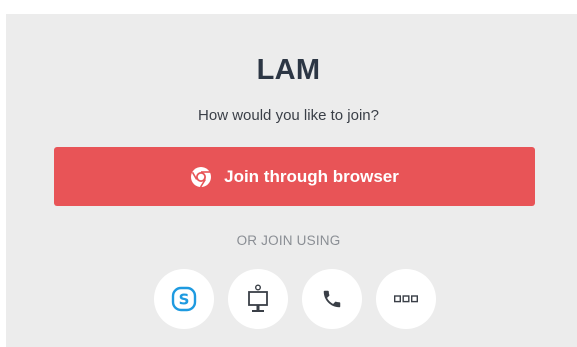  I want to click on room-system-icon, so click(258, 299).